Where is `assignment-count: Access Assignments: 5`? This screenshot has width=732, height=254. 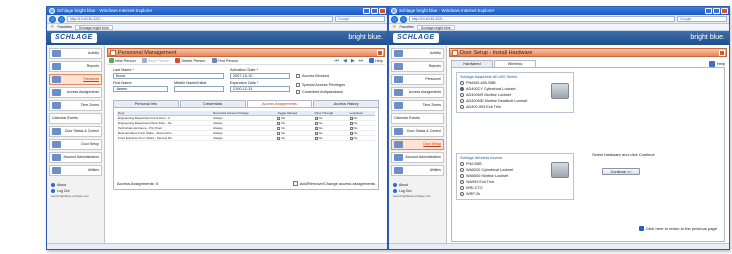 assignment-count: Access Assignments: 5 is located at coordinates (138, 183).